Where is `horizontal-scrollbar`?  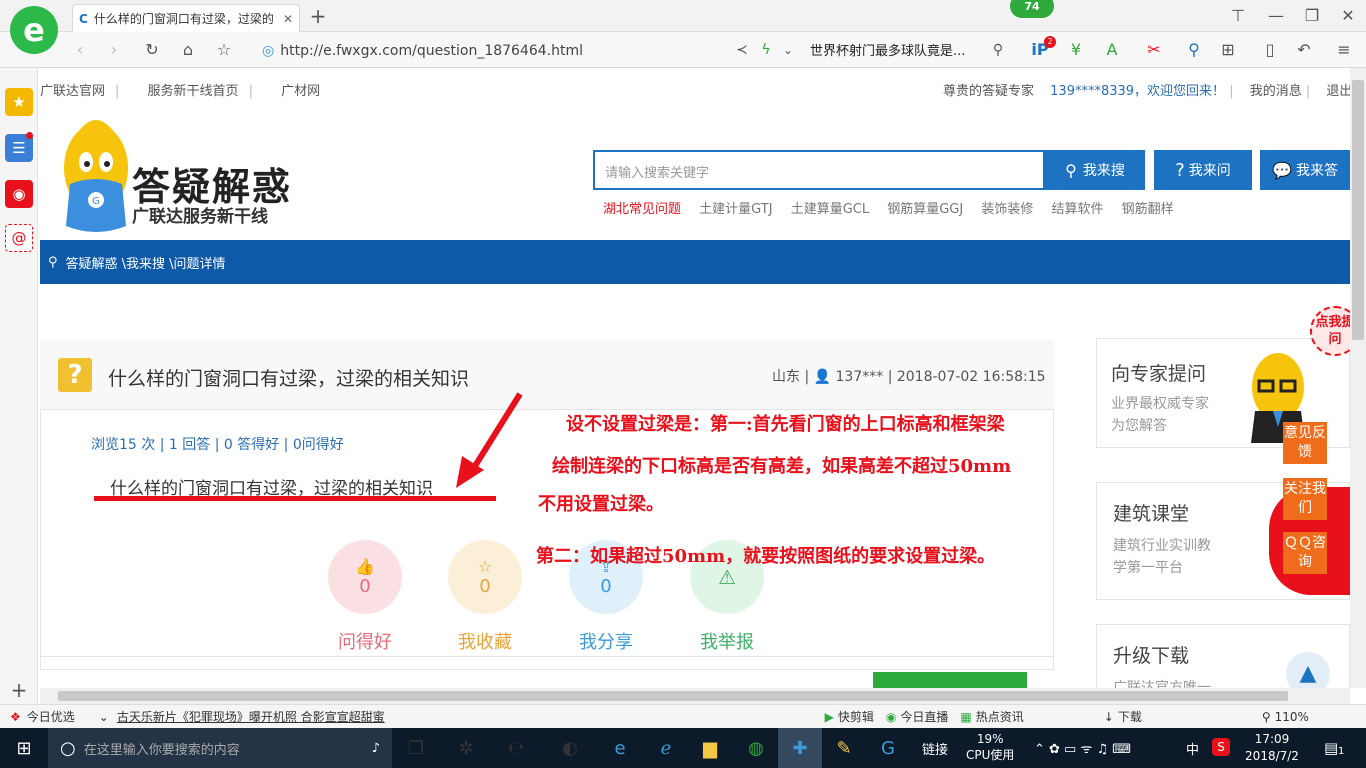
horizontal-scrollbar is located at coordinates (695, 696).